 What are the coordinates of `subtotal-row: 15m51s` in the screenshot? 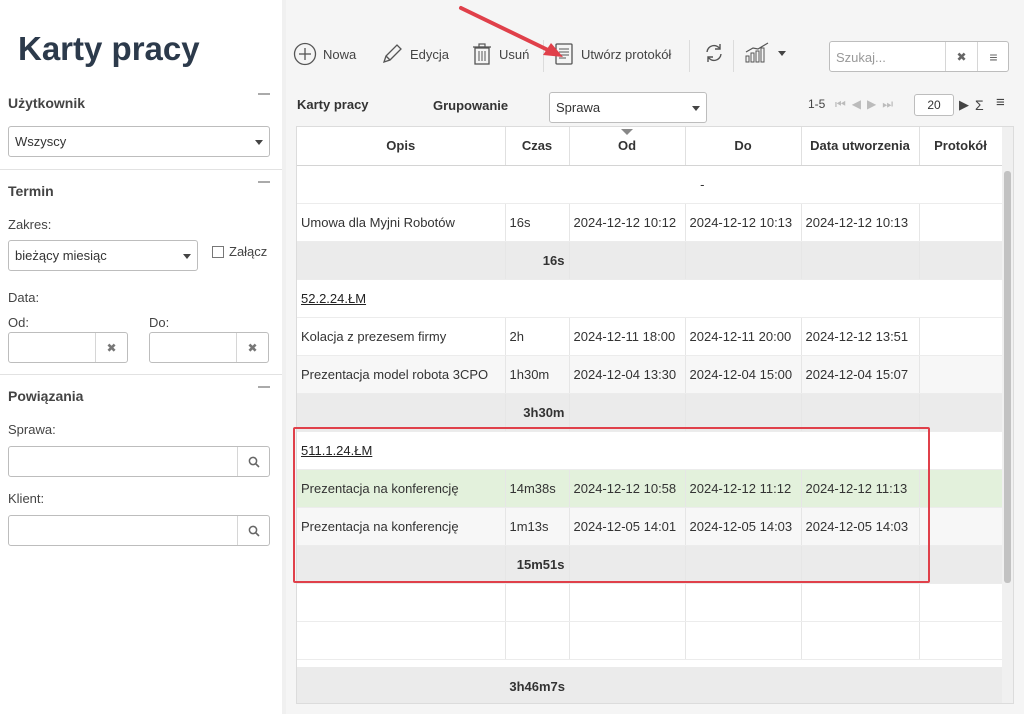 It's located at (650, 564).